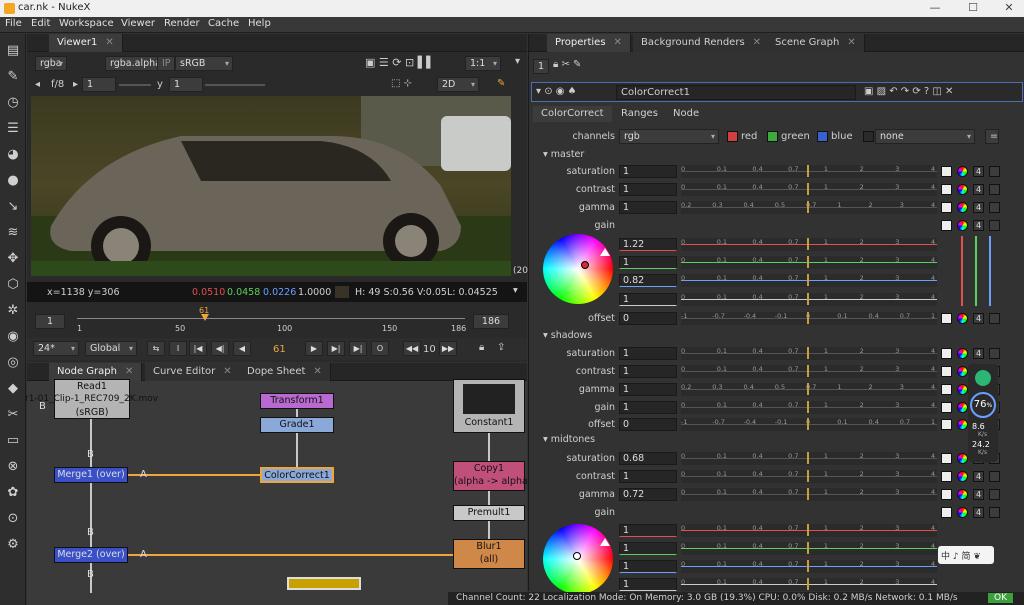 Image resolution: width=1024 pixels, height=605 pixels. I want to click on zoom-dropdown: 1:1, so click(483, 63).